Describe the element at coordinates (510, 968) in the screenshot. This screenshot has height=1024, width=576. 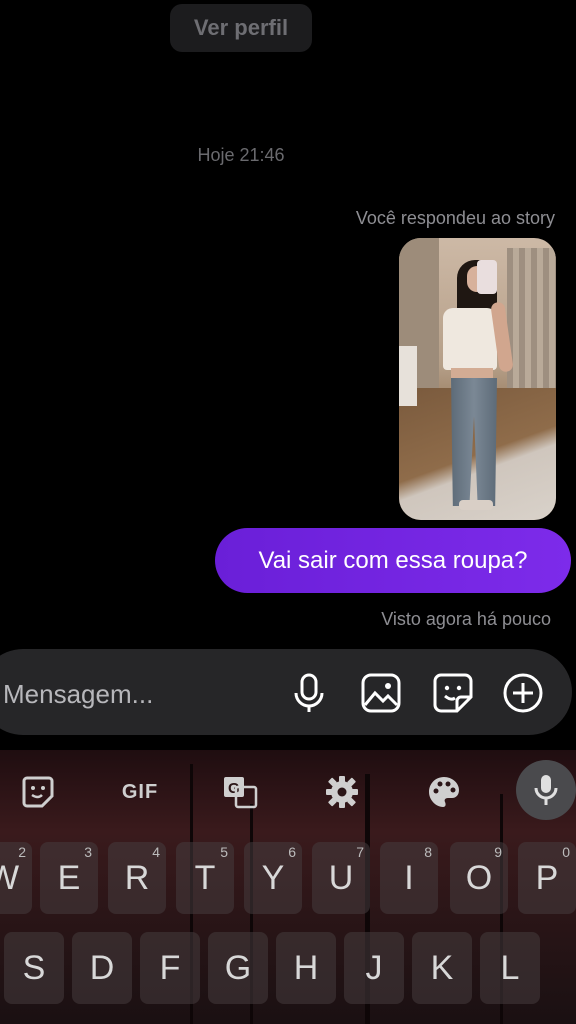
I see `key-l: L` at that location.